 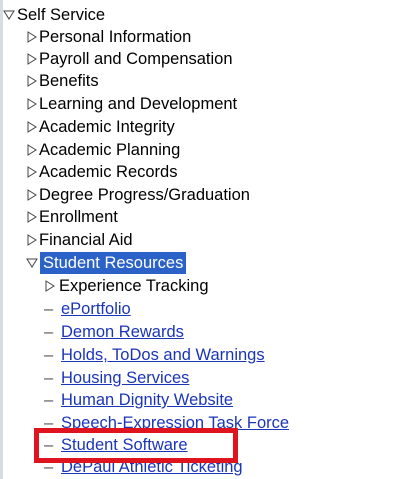 What do you see at coordinates (122, 332) in the screenshot?
I see `link-demon-rewards: Demon Rewards` at bounding box center [122, 332].